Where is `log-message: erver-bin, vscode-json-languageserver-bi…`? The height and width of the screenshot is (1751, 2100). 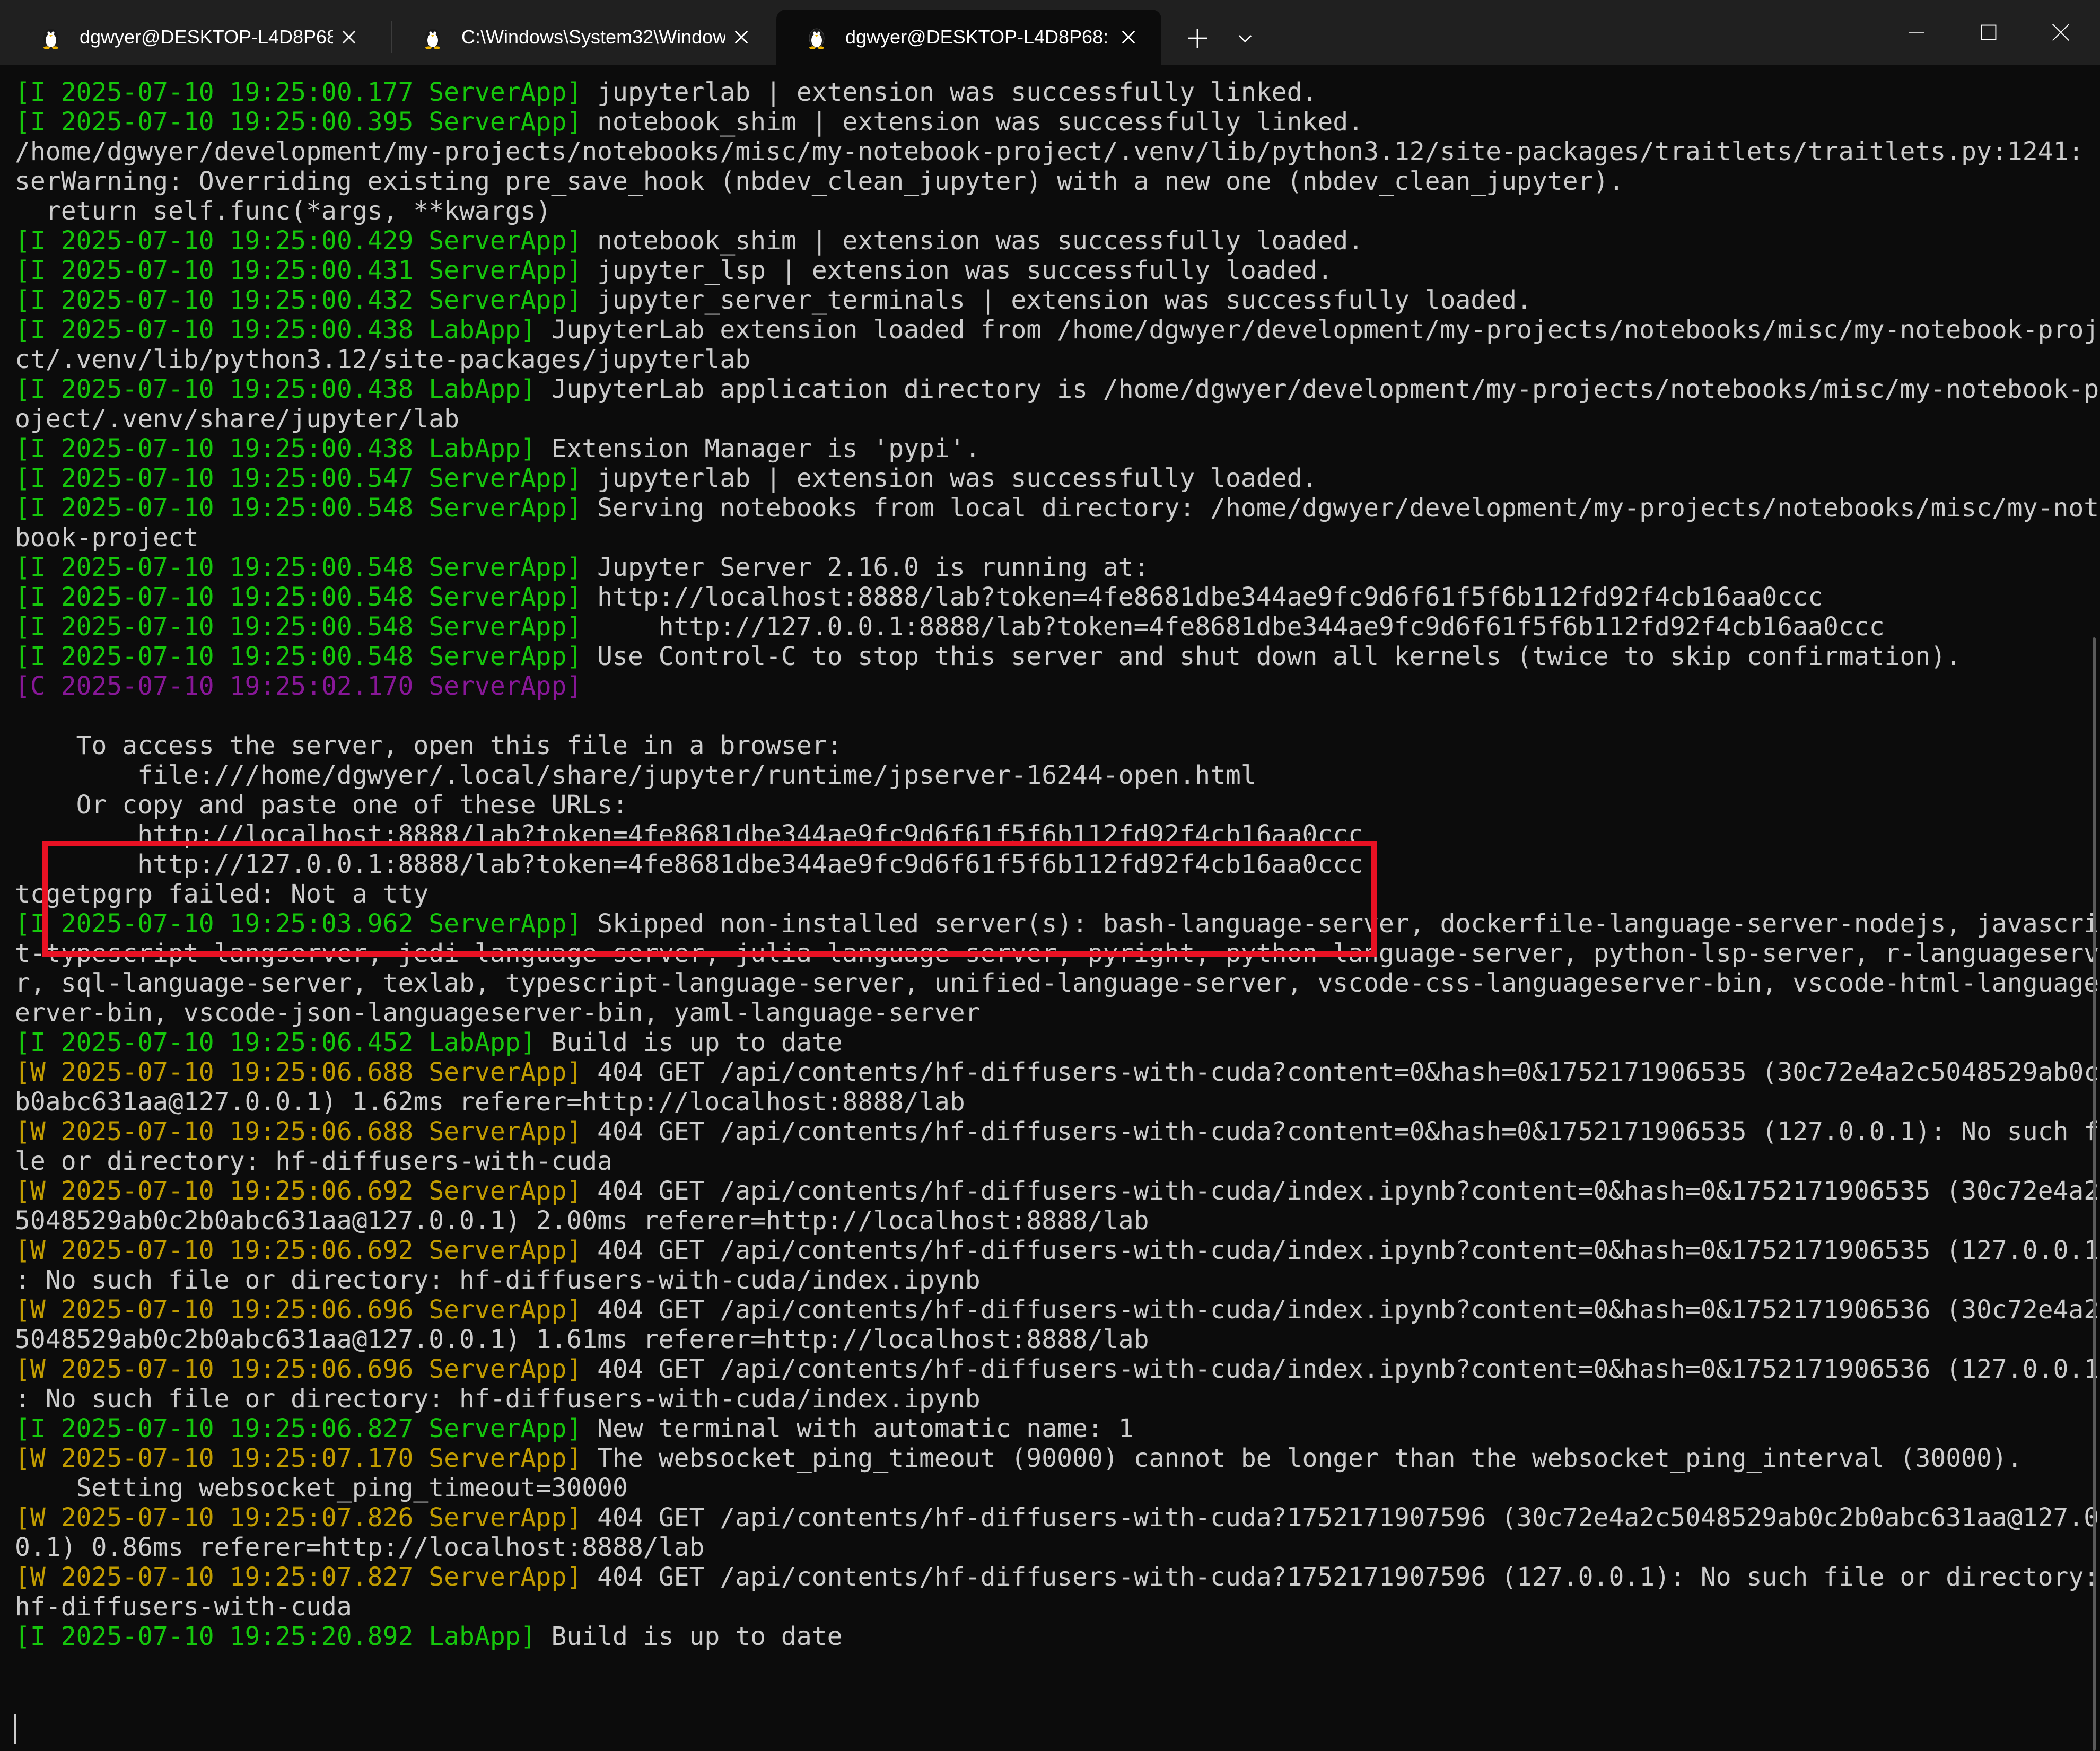 log-message: erver-bin, vscode-json-languageserver-bi… is located at coordinates (498, 1013).